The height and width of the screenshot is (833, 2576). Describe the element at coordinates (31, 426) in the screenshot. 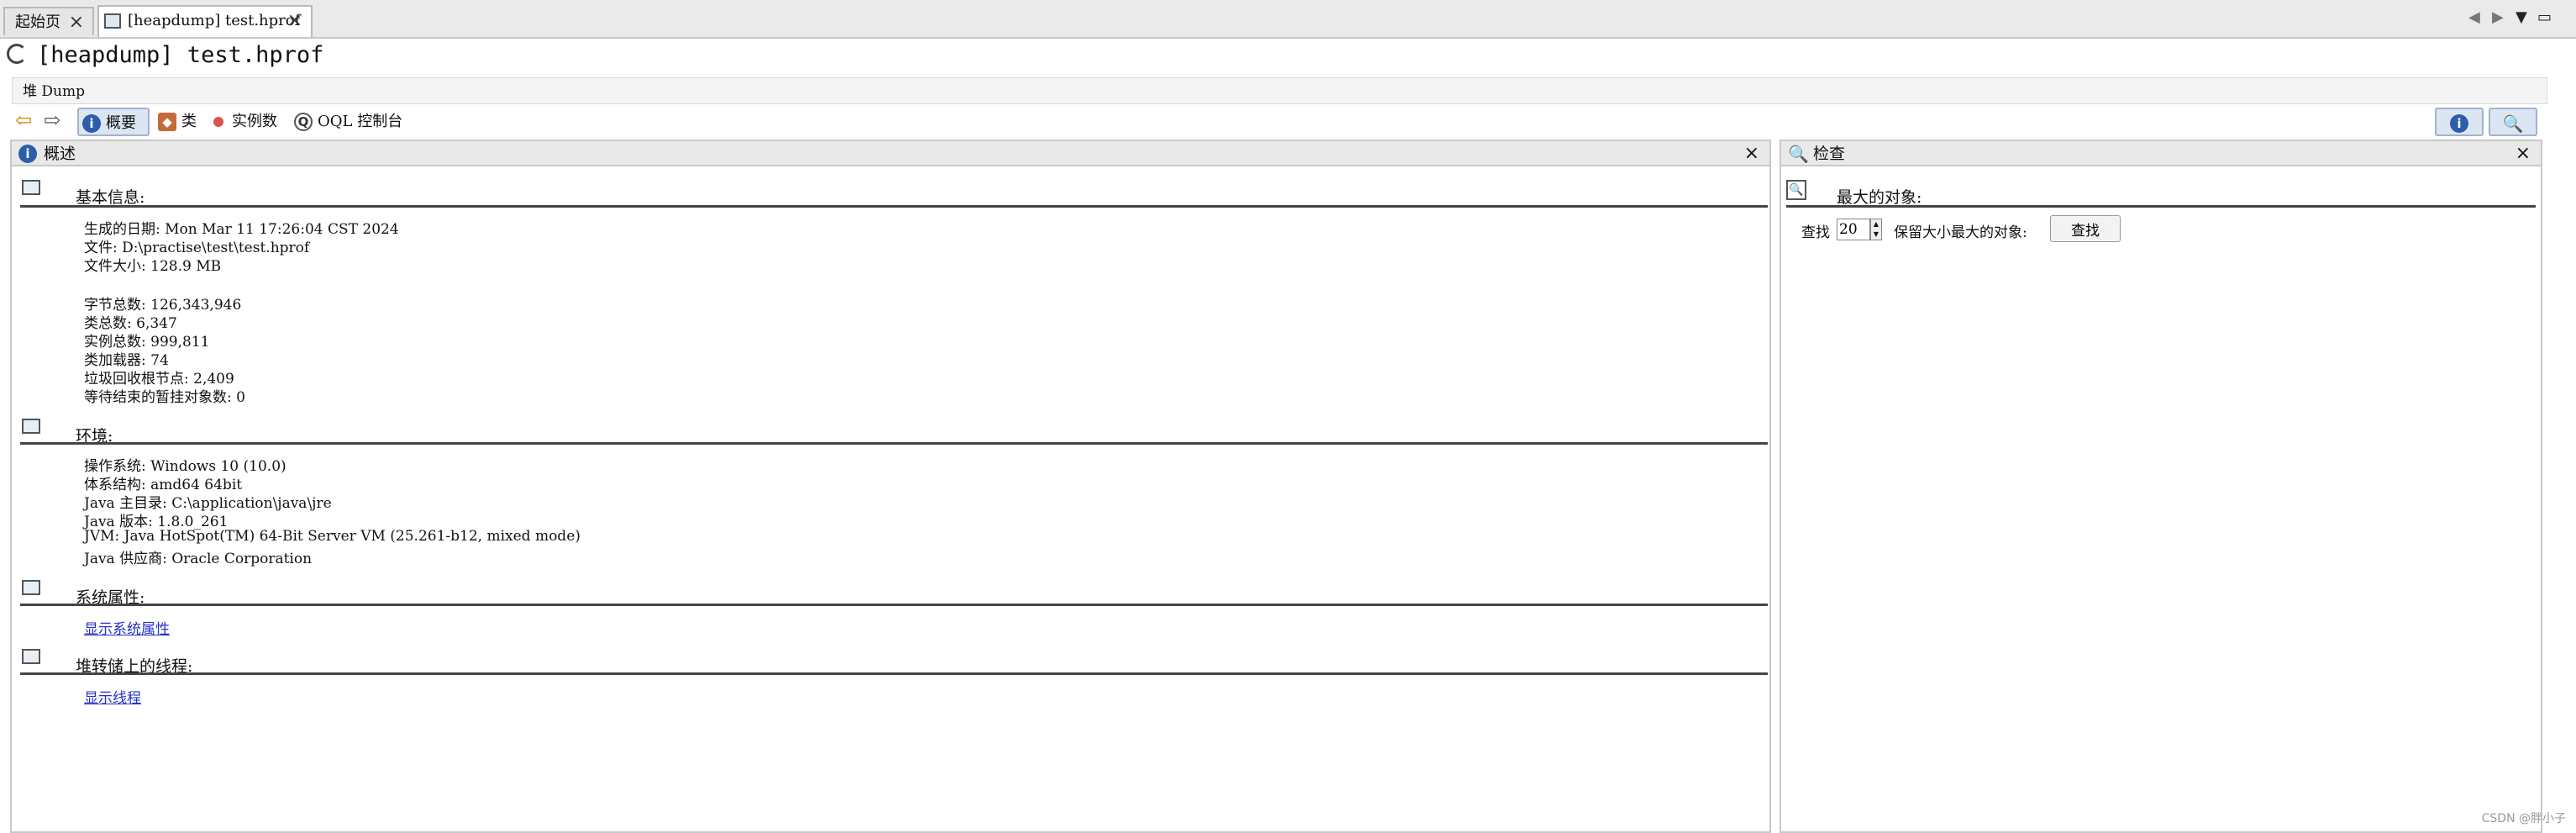

I see `environment-icon` at that location.